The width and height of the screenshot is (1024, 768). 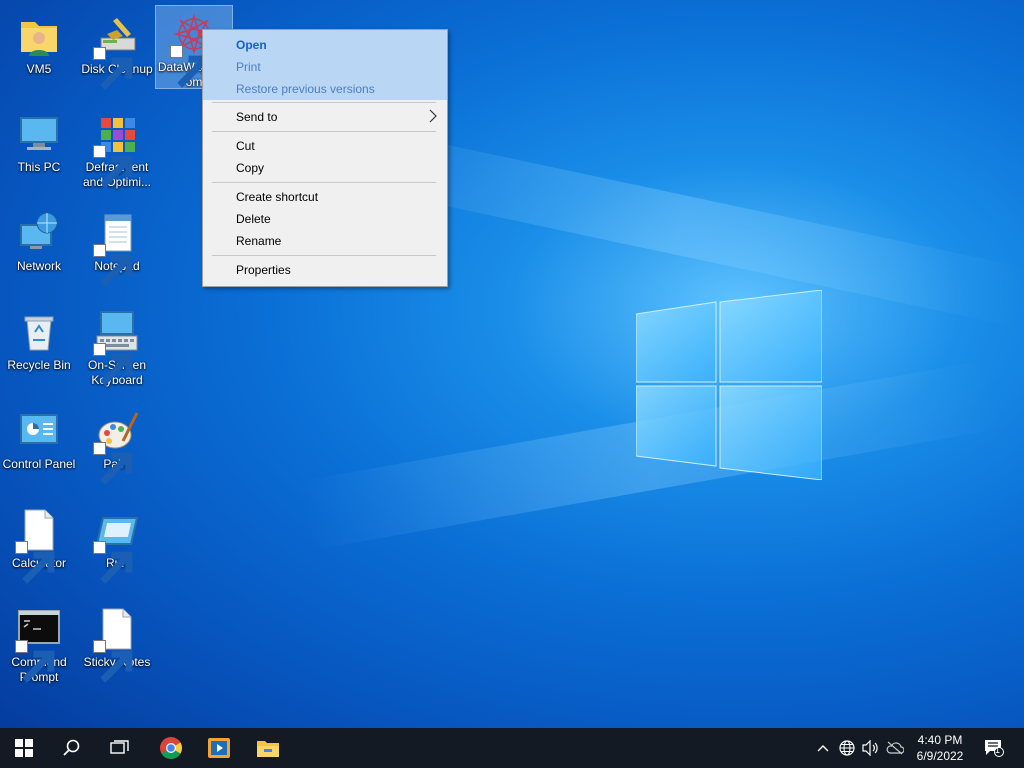 I want to click on desktop-icon-calculator: Calculator, so click(x=39, y=545).